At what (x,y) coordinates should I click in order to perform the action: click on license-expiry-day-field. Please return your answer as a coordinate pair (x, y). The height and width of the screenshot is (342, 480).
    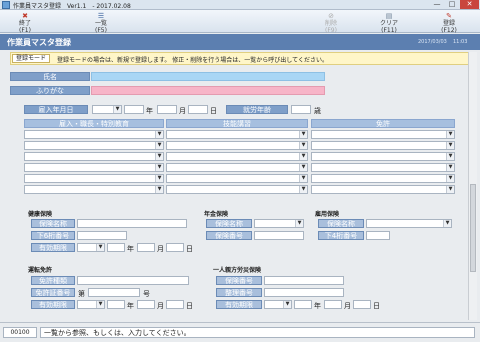
    Looking at the image, I should click on (175, 304).